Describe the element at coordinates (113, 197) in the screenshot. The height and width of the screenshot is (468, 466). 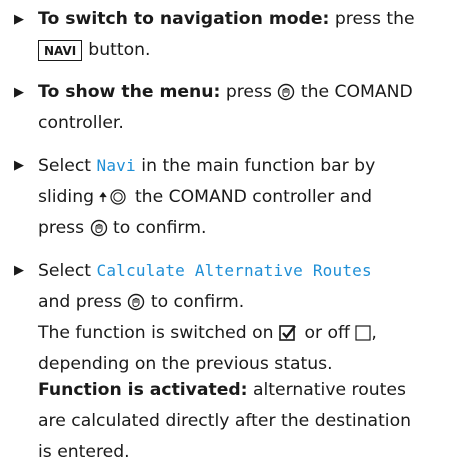
I see `slide-up-controller-icon` at that location.